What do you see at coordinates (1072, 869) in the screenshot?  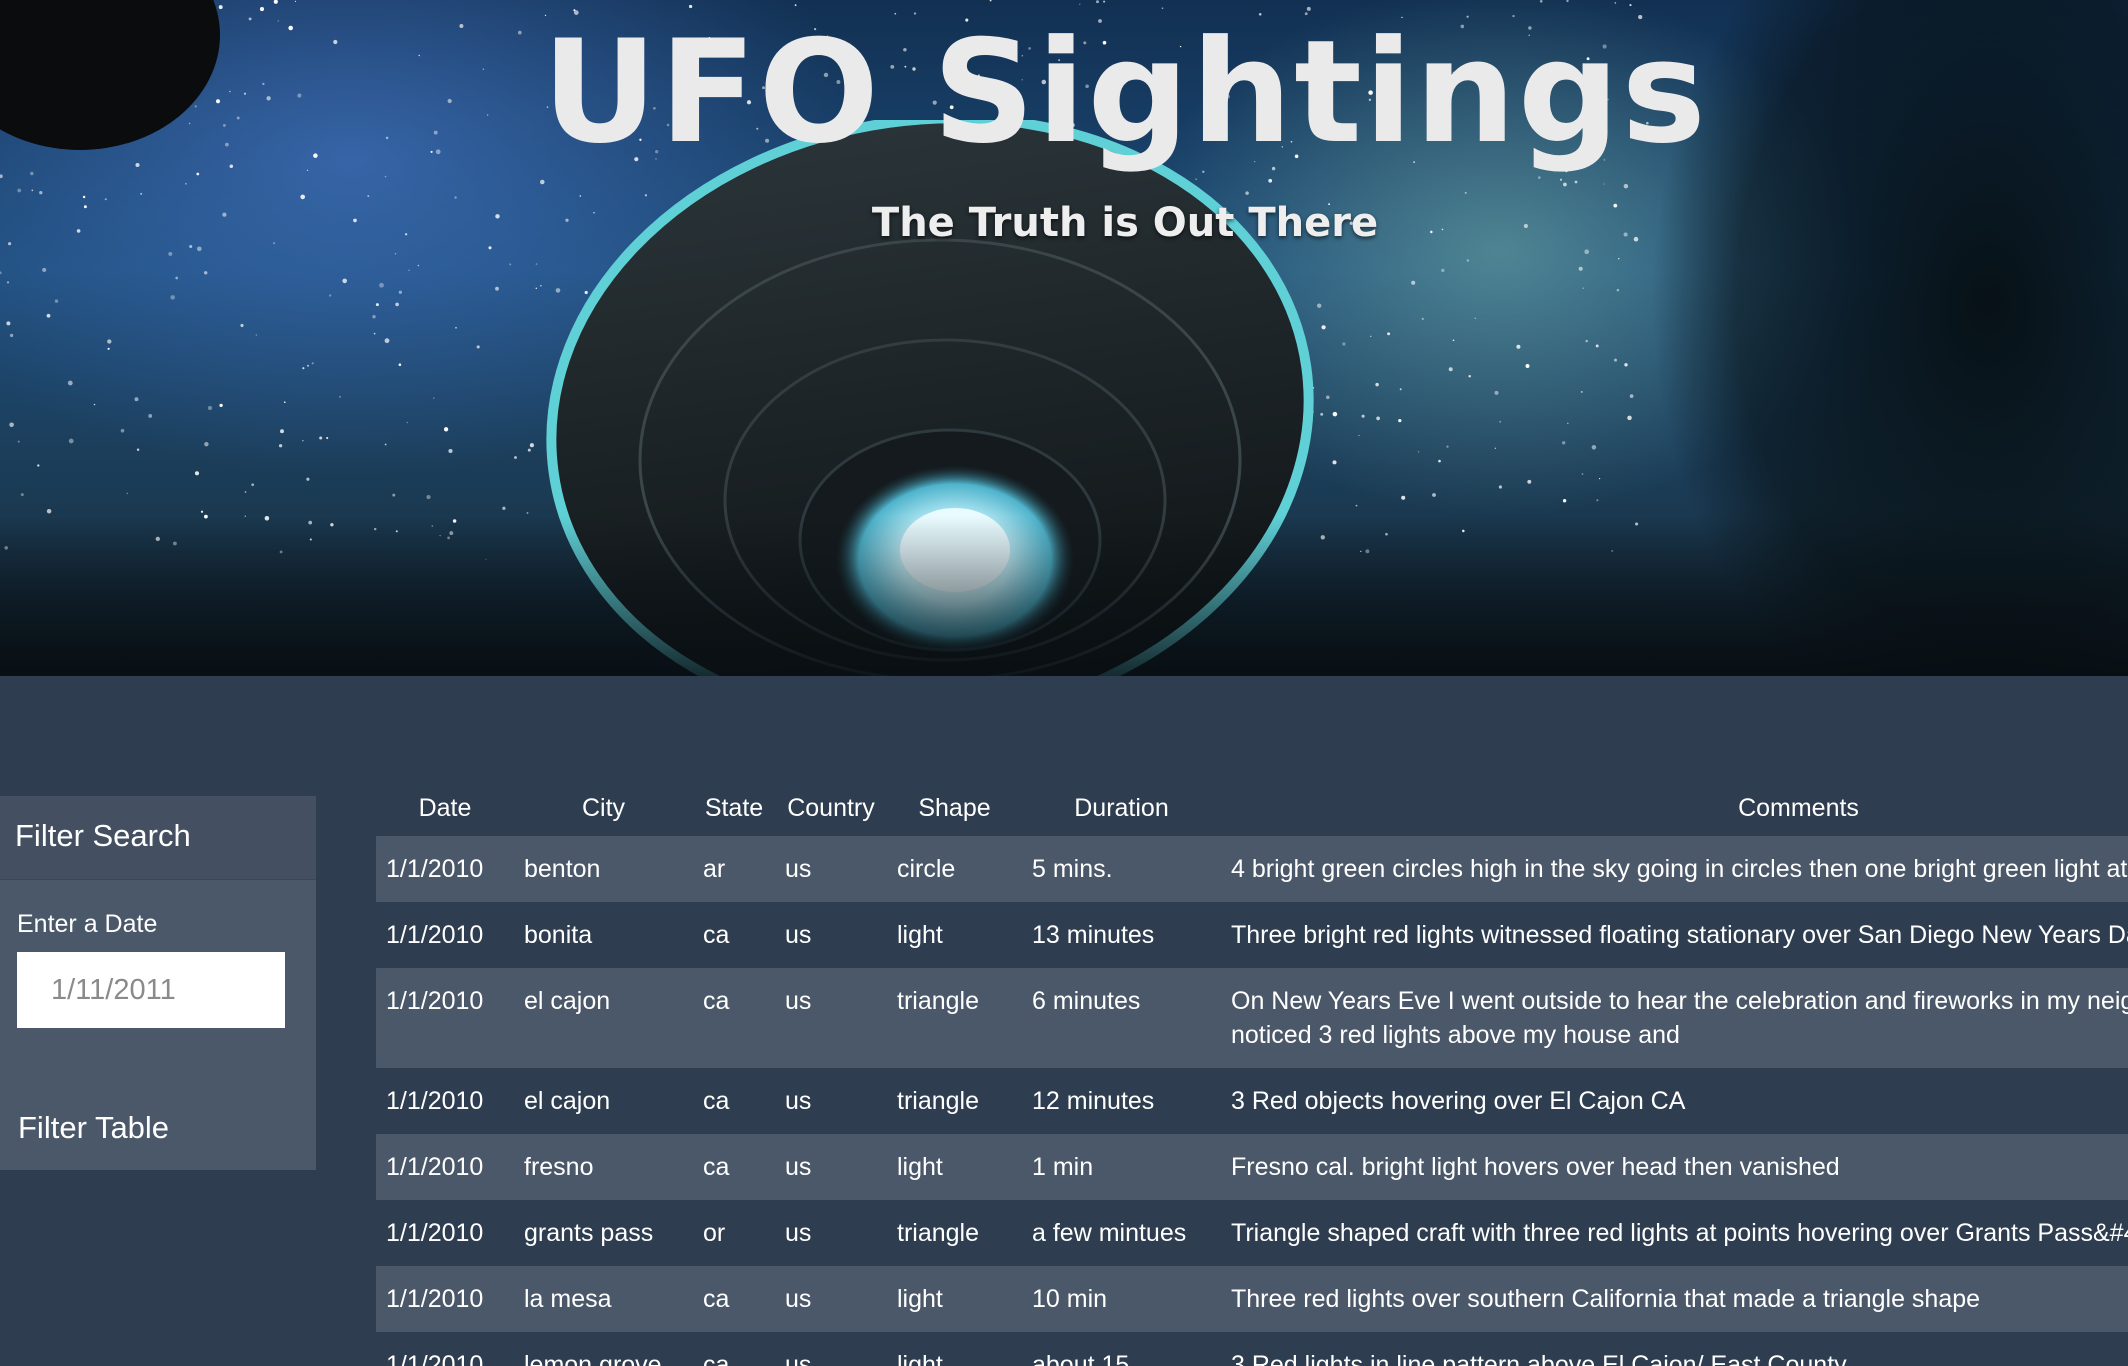 I see `cell-duration: 5 mins.` at bounding box center [1072, 869].